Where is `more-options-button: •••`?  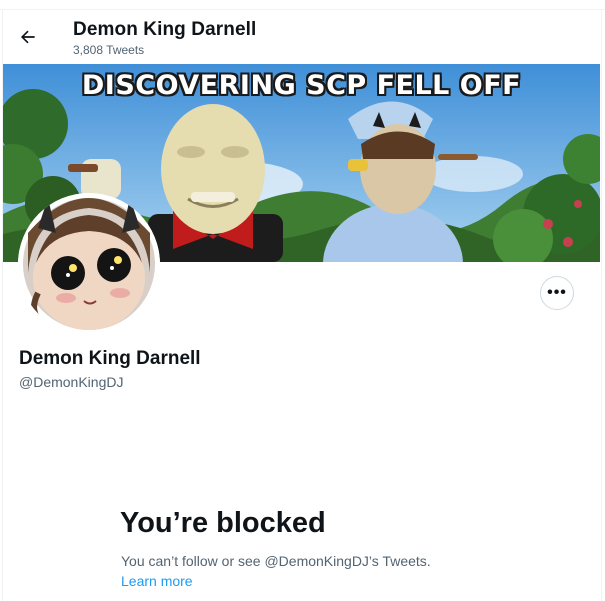
more-options-button: ••• is located at coordinates (557, 293).